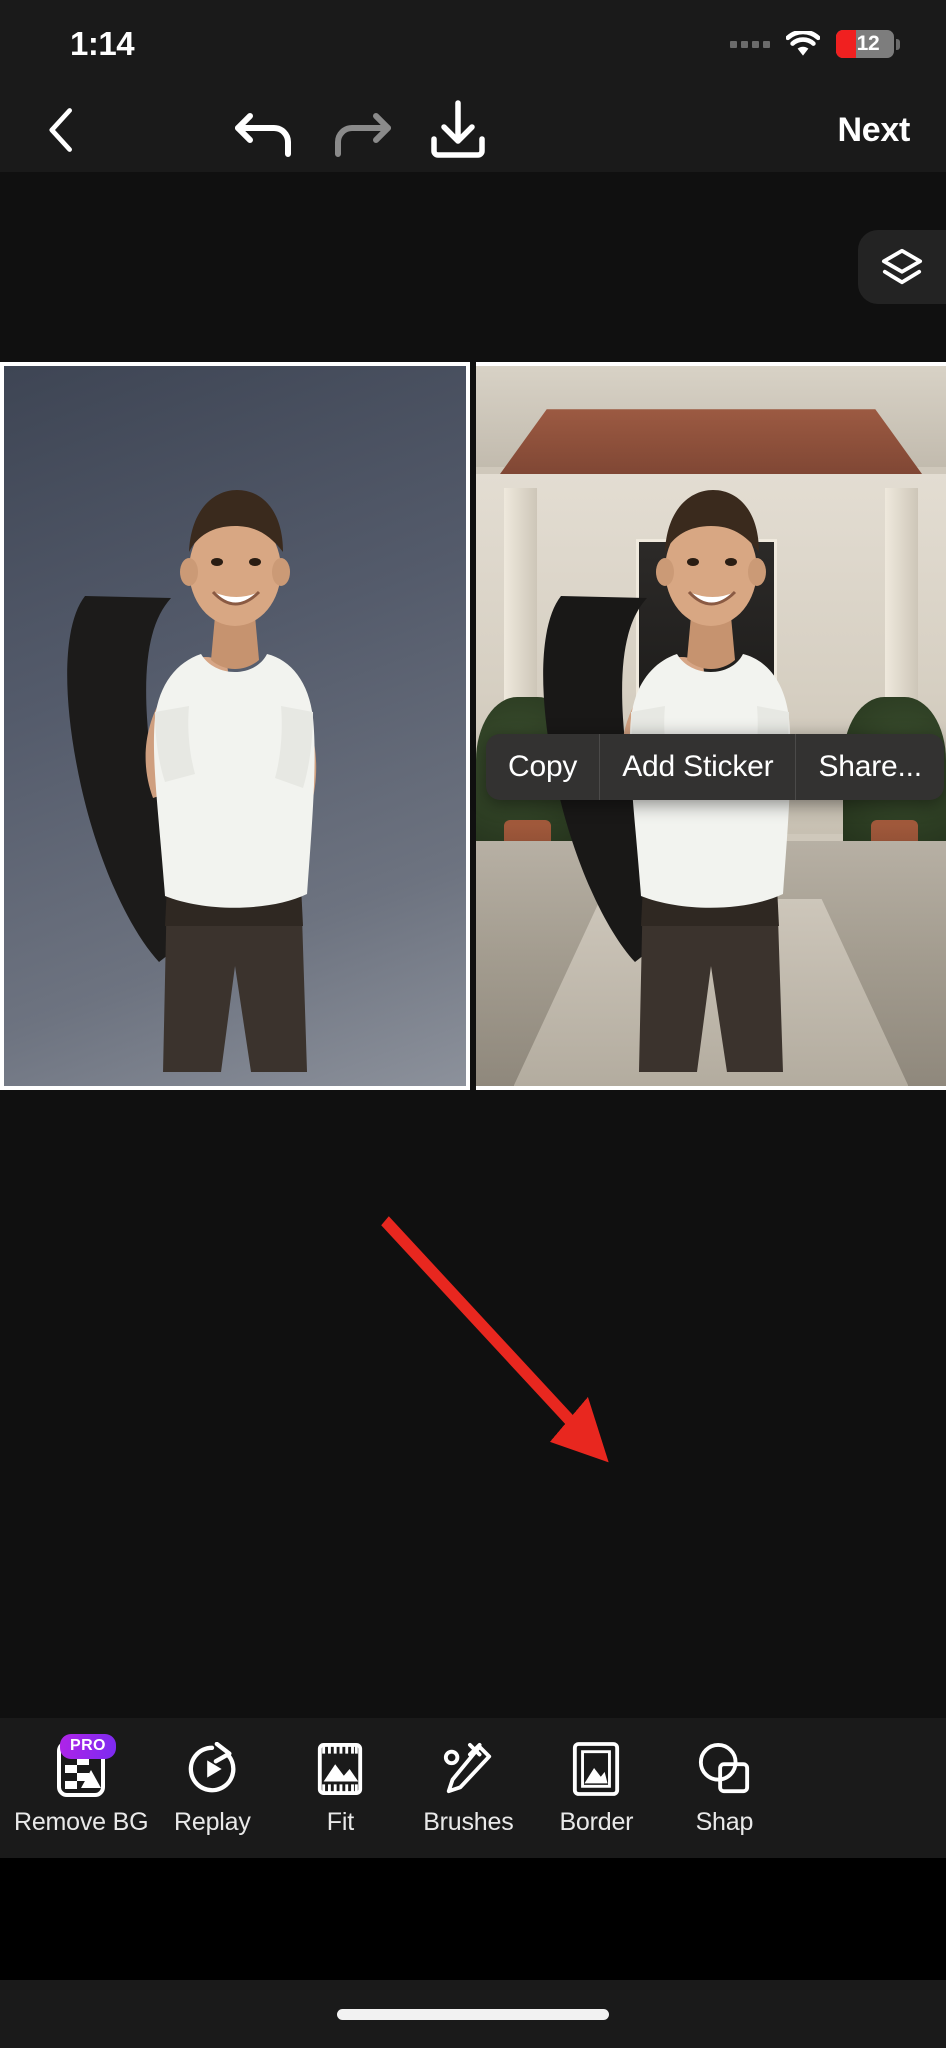 Image resolution: width=946 pixels, height=2048 pixels. Describe the element at coordinates (724, 1769) in the screenshot. I see `shapes-icon` at that location.